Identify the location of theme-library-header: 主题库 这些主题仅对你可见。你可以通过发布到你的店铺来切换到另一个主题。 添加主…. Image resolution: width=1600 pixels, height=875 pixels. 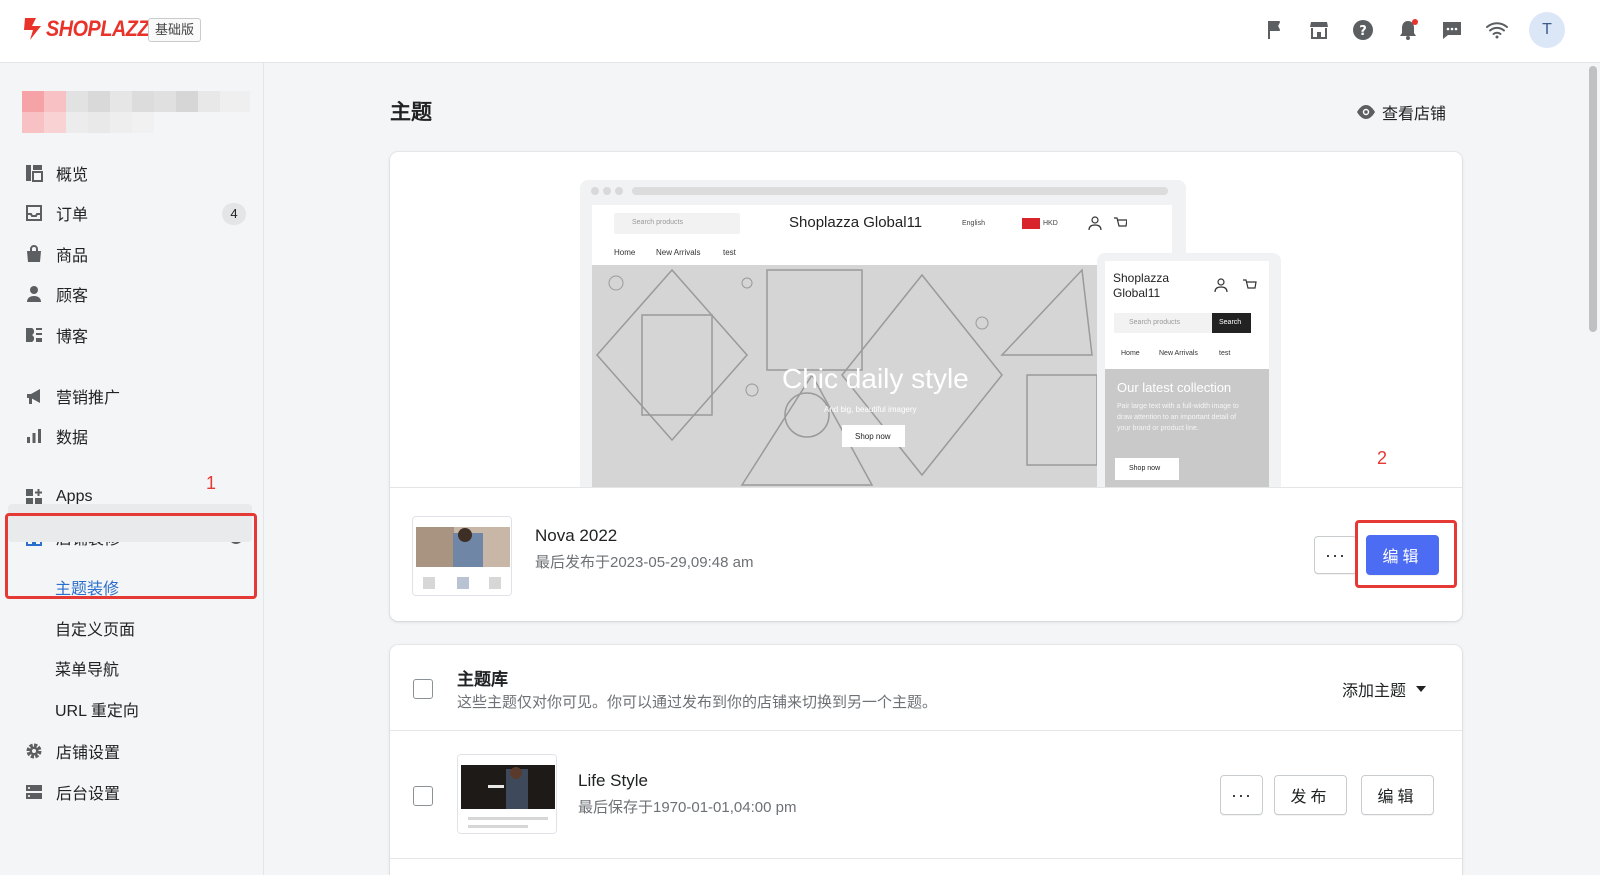
(926, 688).